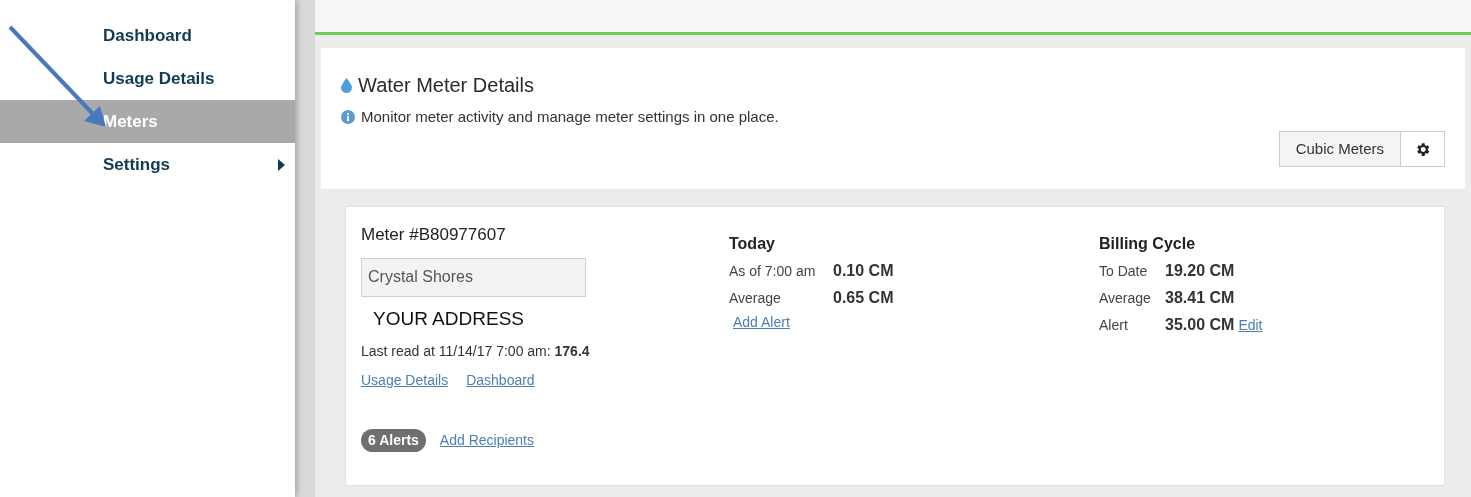  What do you see at coordinates (405, 380) in the screenshot?
I see `card-link: Usage Details` at bounding box center [405, 380].